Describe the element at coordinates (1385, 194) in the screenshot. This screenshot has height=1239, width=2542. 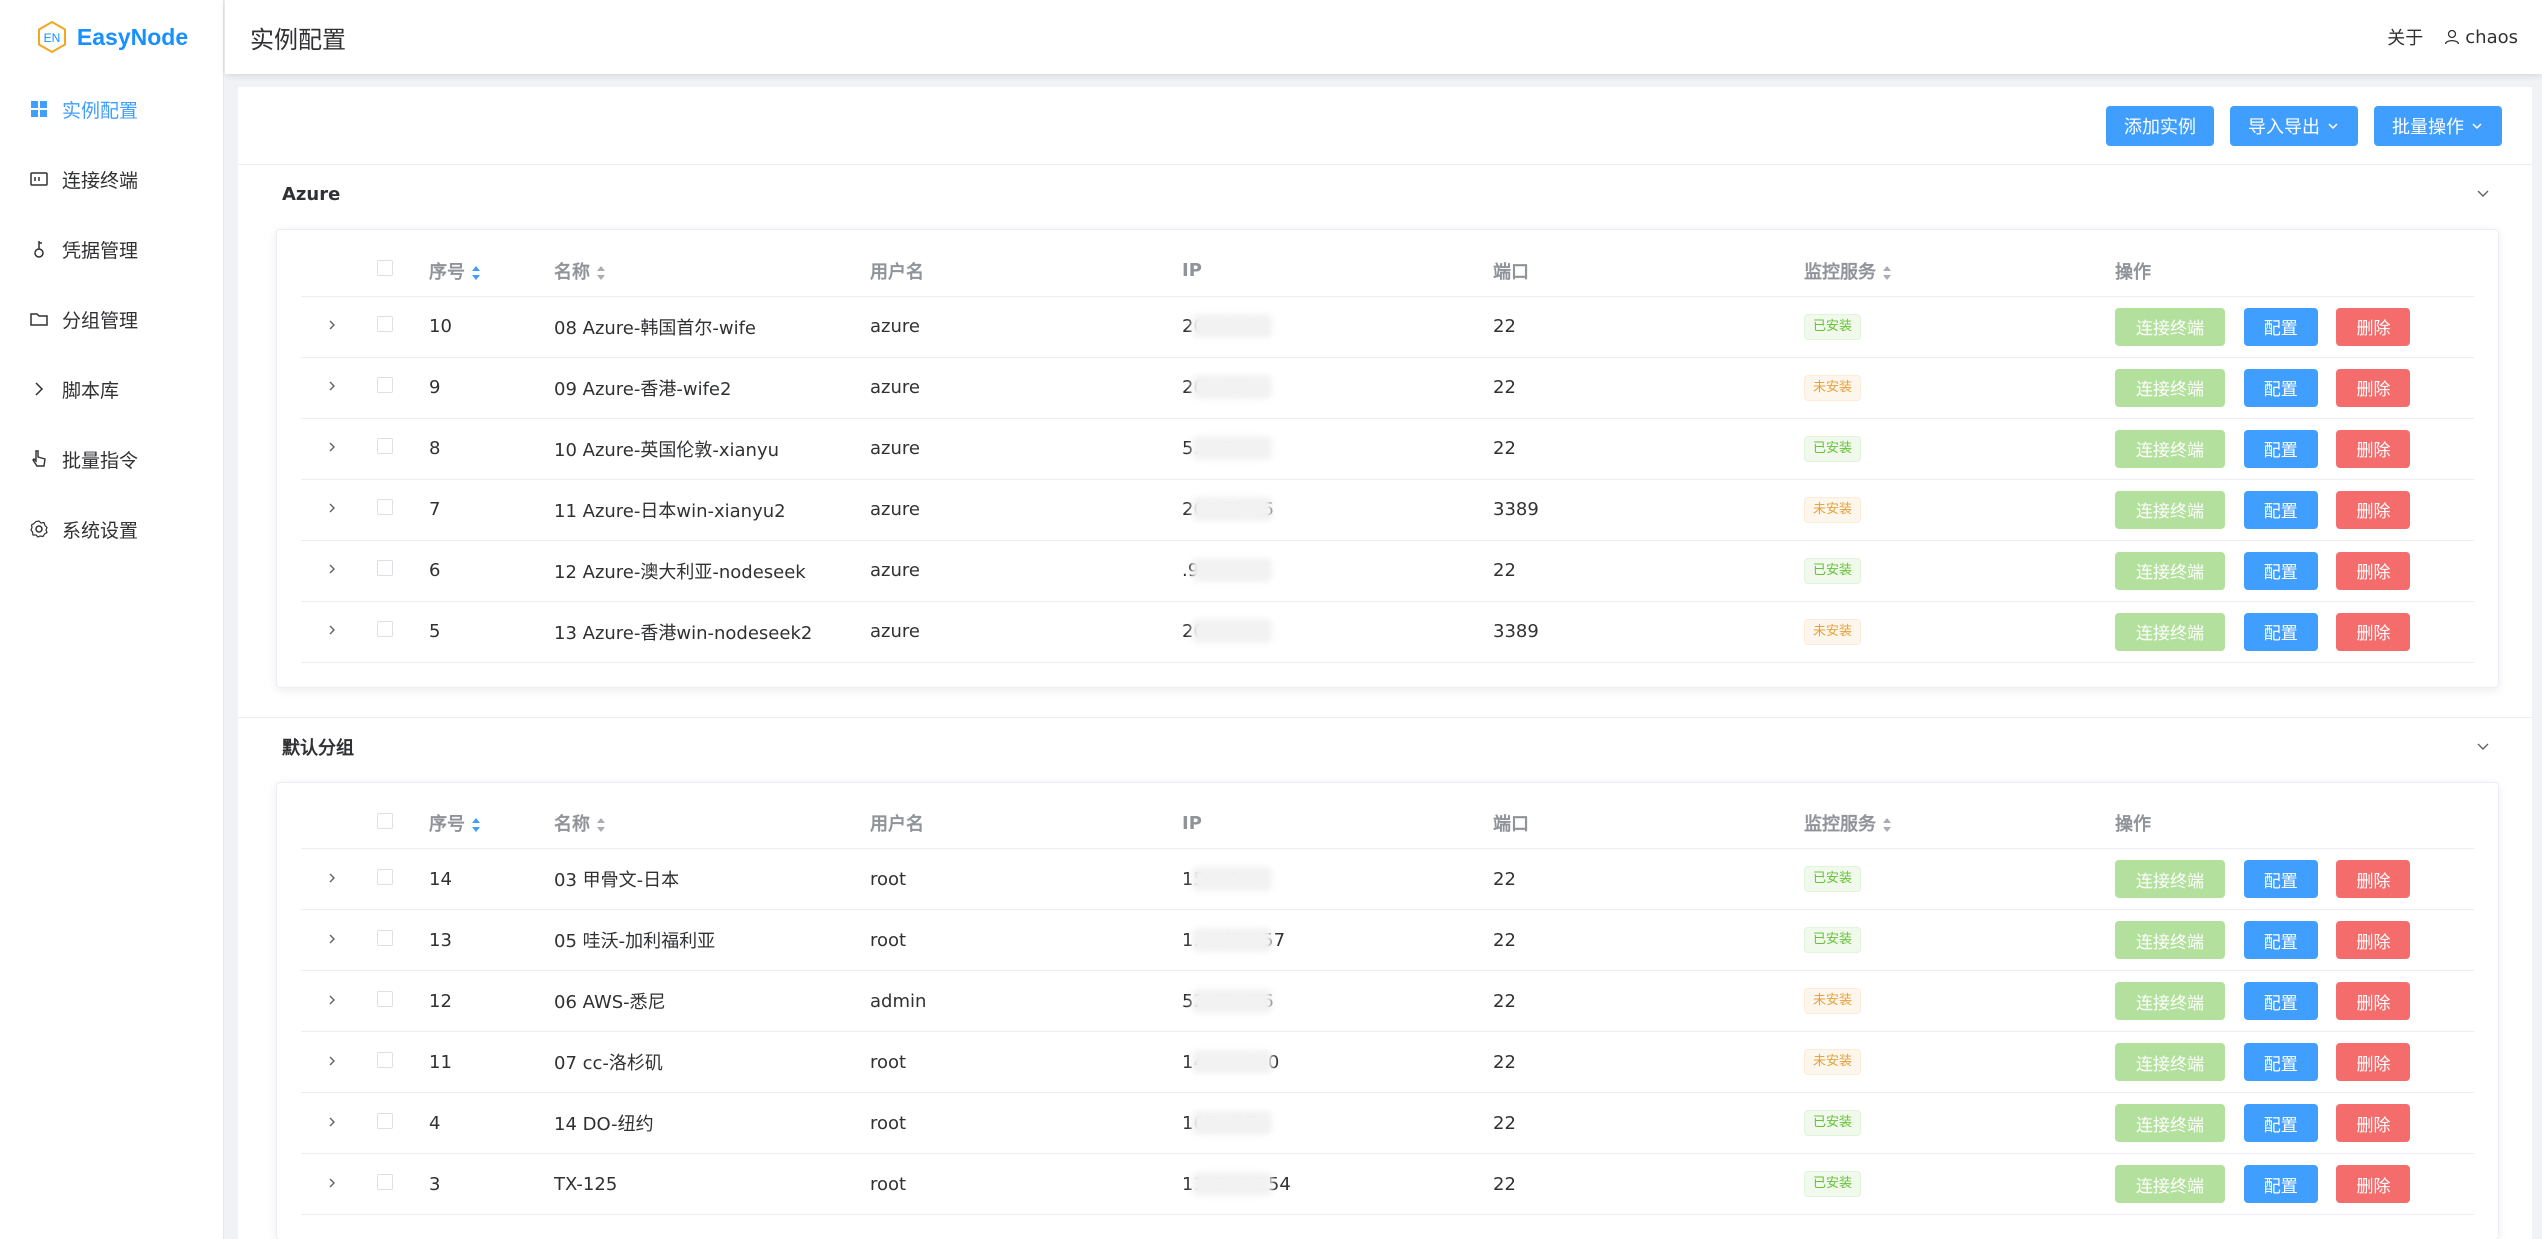
I see `group-header: Azure` at that location.